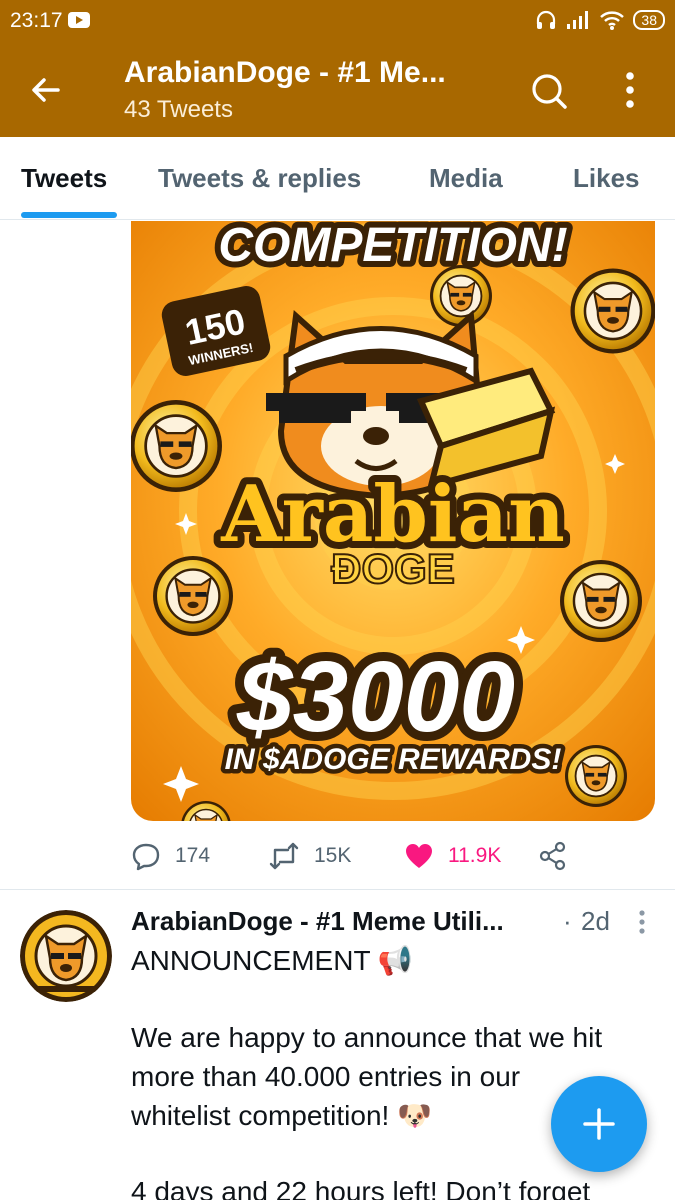  I want to click on more-vertical-icon, so click(630, 90).